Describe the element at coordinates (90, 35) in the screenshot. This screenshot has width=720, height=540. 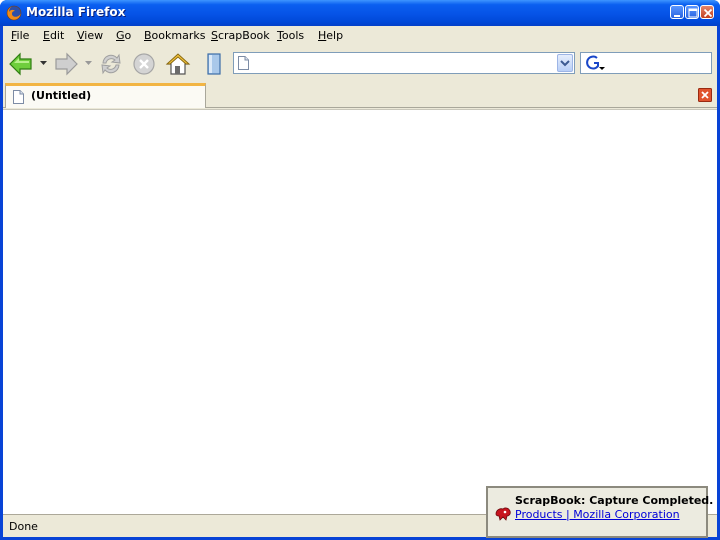
I see `menu-view: View` at that location.